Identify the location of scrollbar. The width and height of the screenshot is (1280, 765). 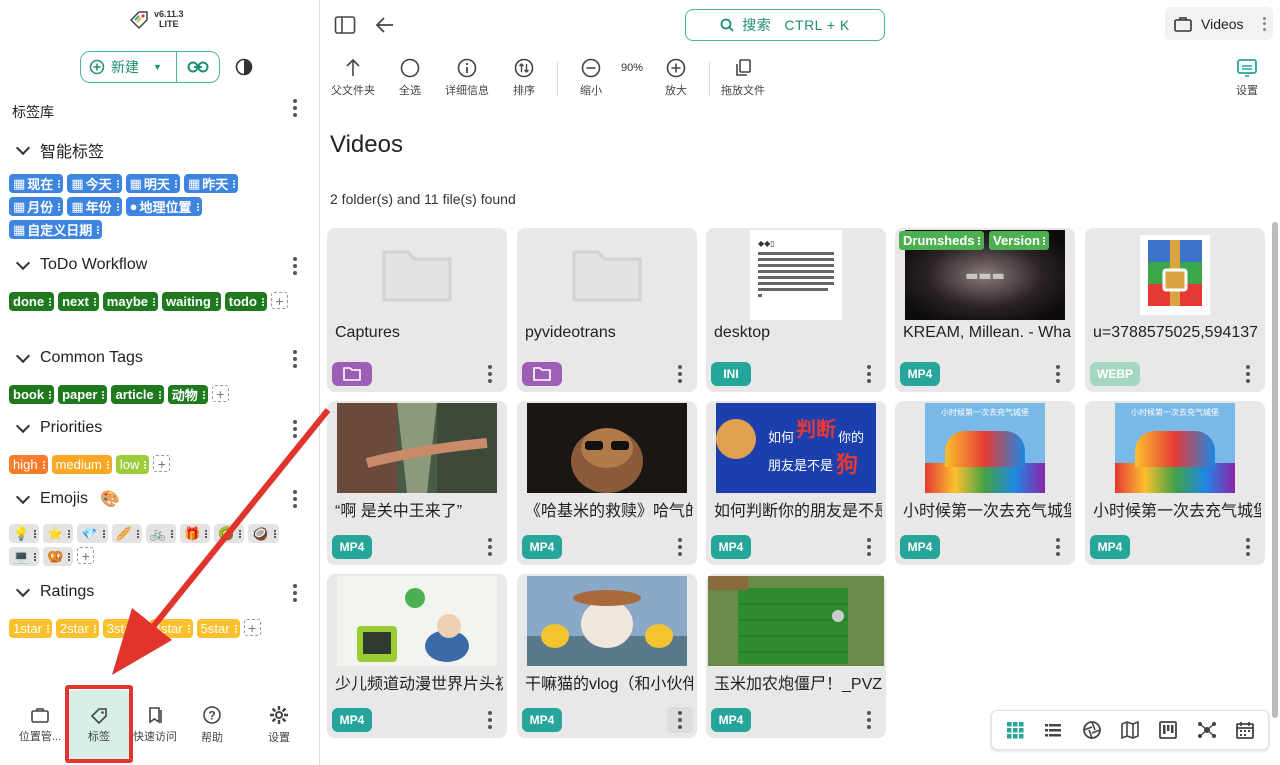
(1275, 470).